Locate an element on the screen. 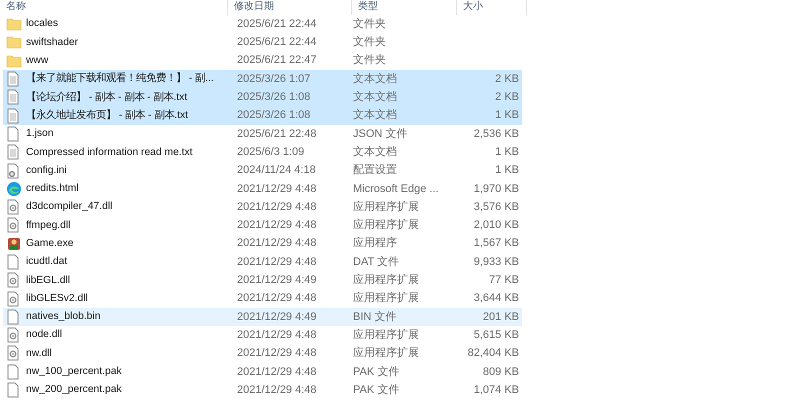 The width and height of the screenshot is (800, 407). file-name: swiftshader is located at coordinates (52, 42).